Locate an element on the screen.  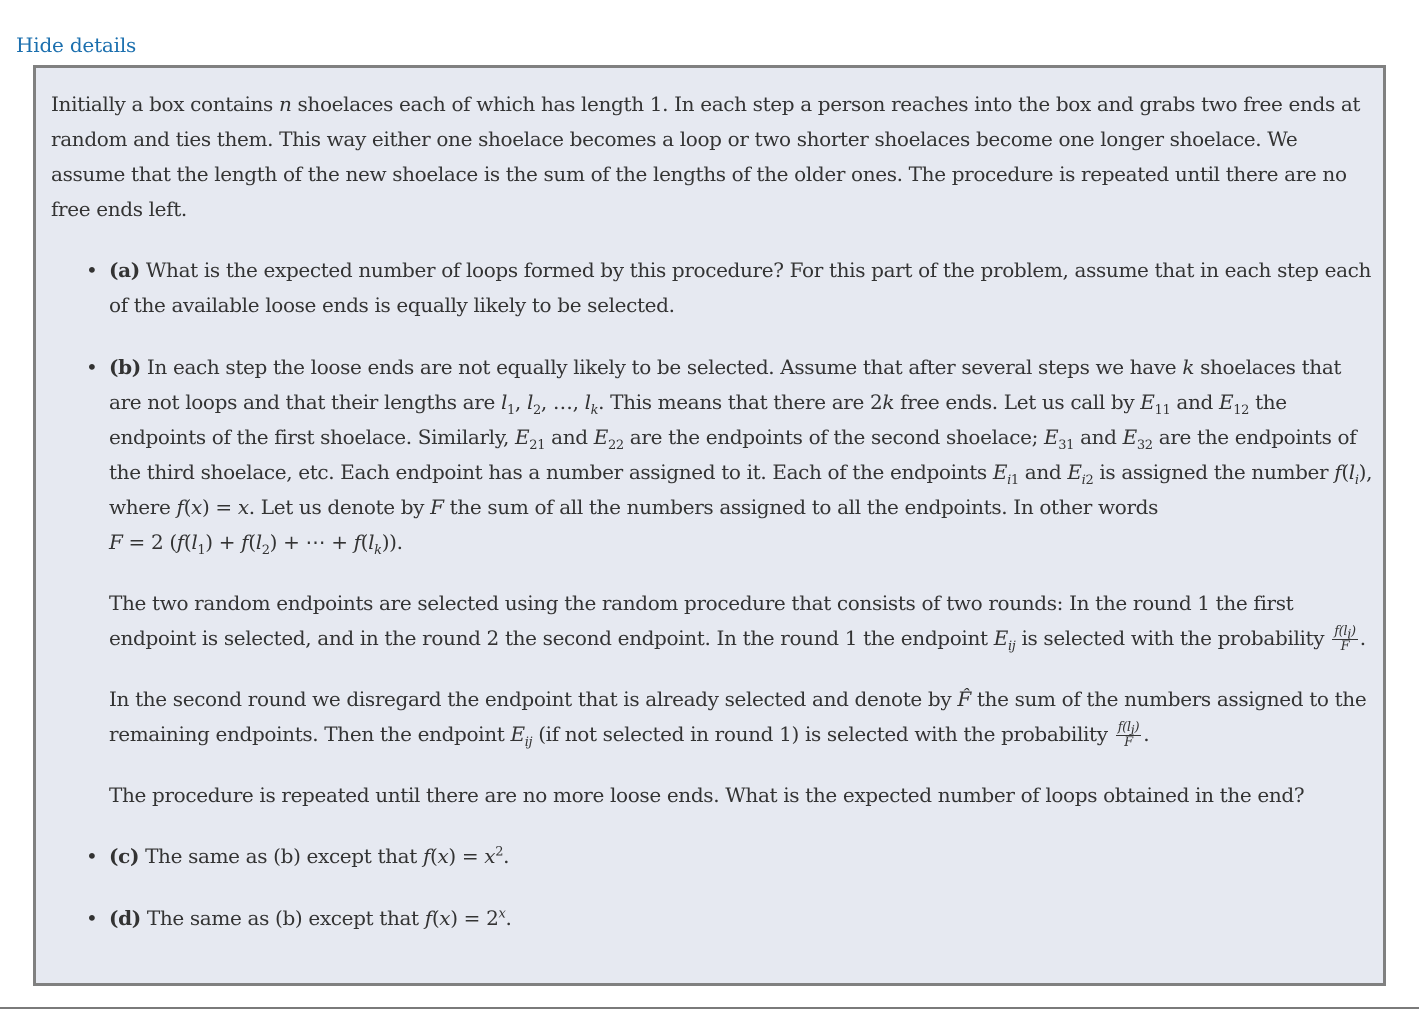
probability-fraction-hat: f(li) F̂ is located at coordinates (1128, 735).